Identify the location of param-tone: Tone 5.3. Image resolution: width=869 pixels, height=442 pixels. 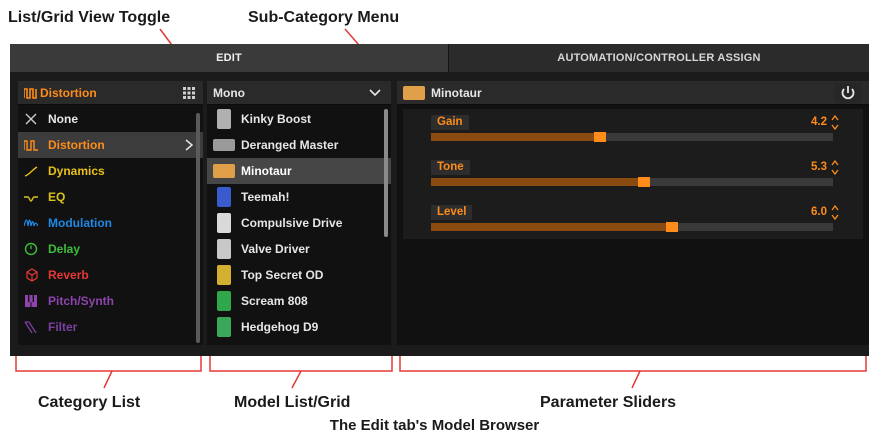
(646, 180).